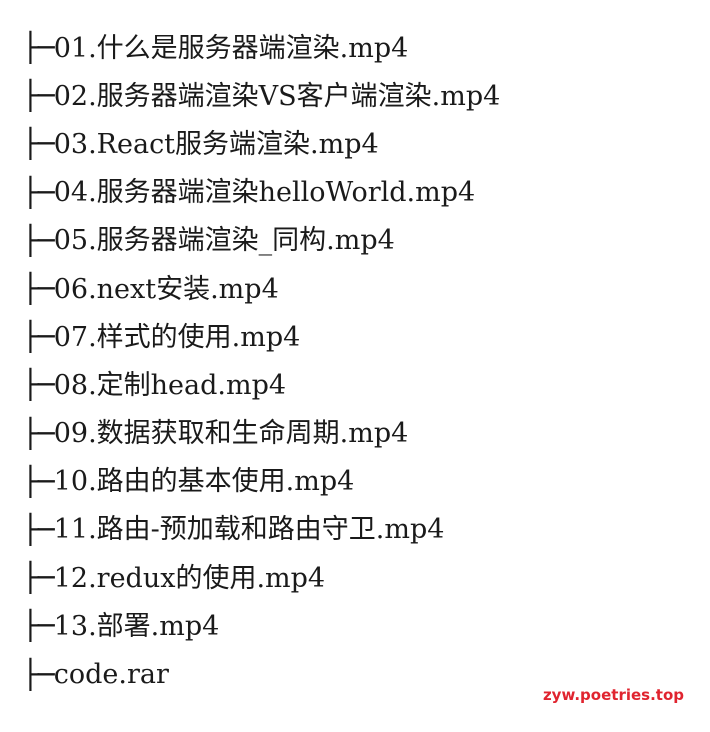 This screenshot has height=732, width=710. Describe the element at coordinates (189, 578) in the screenshot. I see `file-name: 12.redux的使用.mp4` at that location.